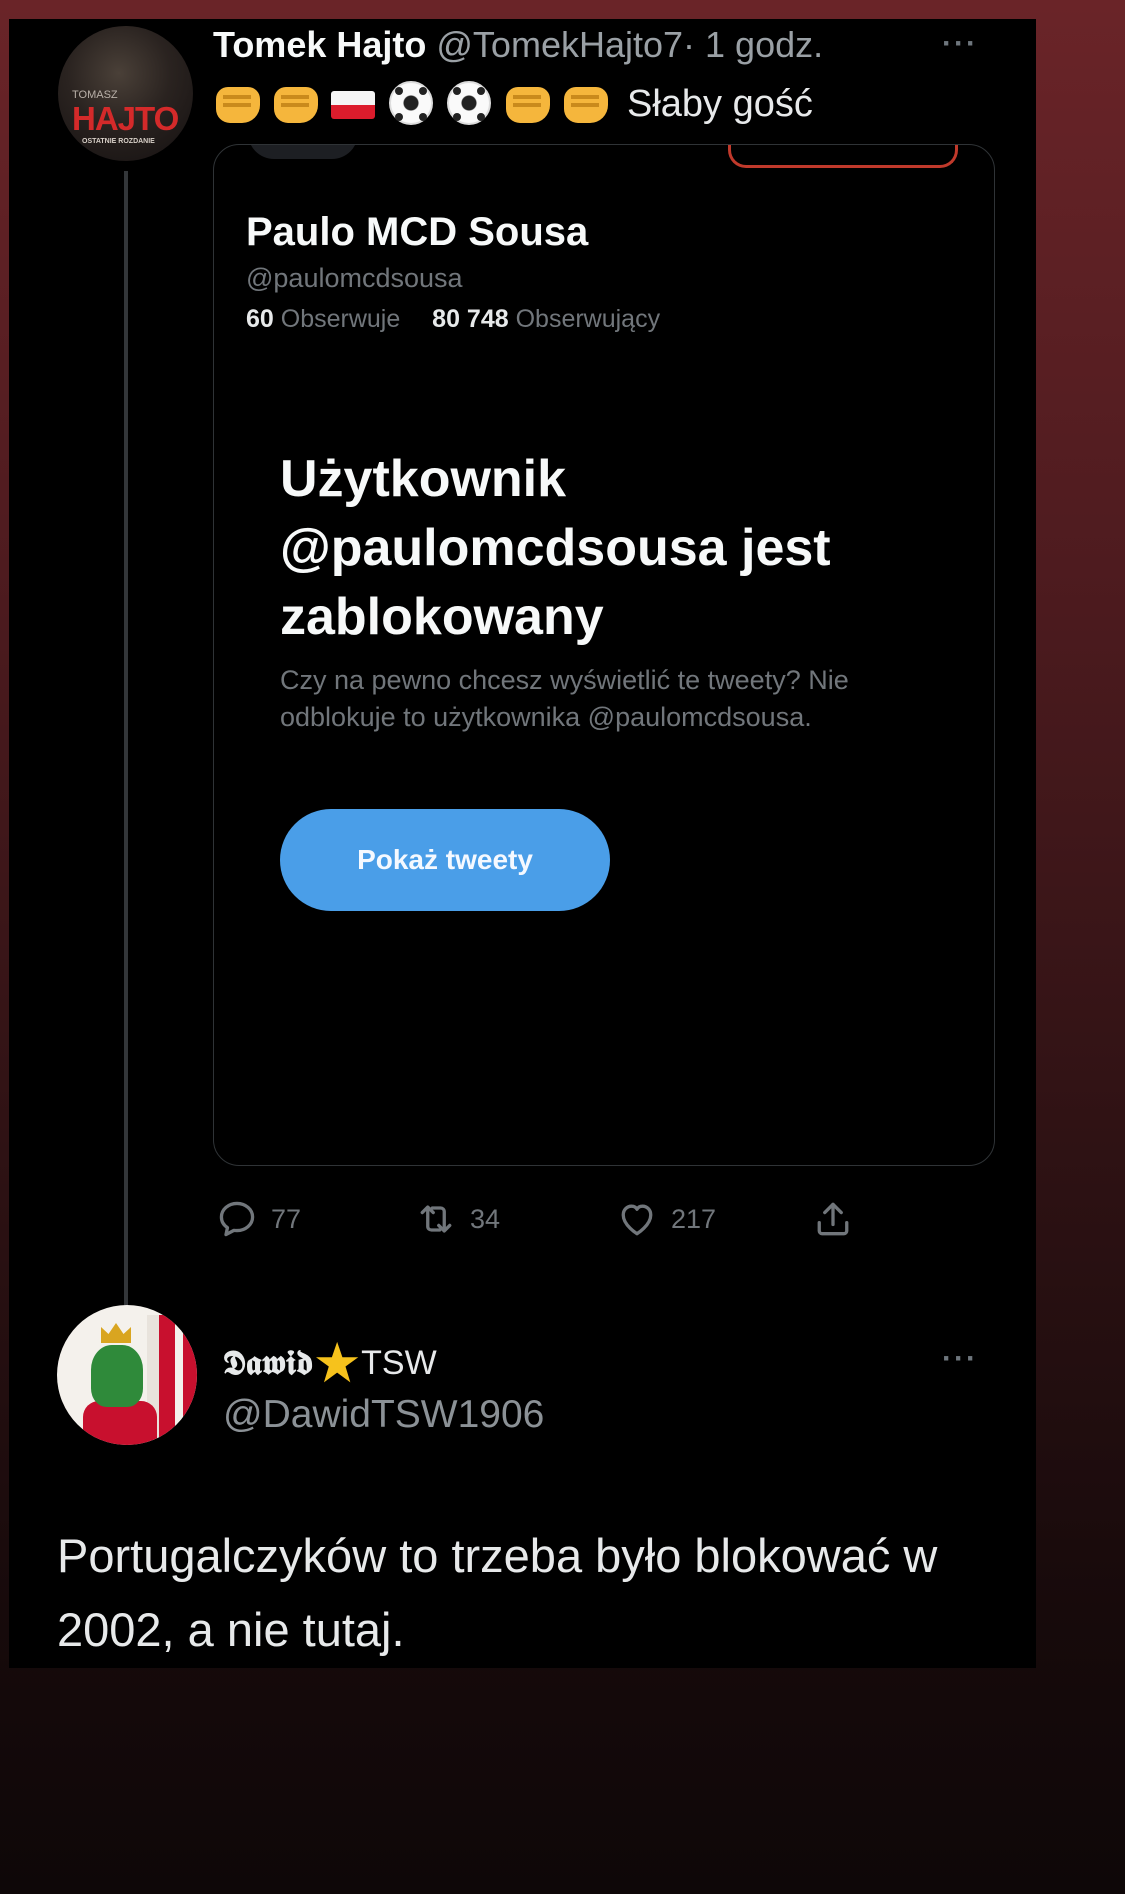  I want to click on tweet1-text: Słaby gość, so click(513, 104).